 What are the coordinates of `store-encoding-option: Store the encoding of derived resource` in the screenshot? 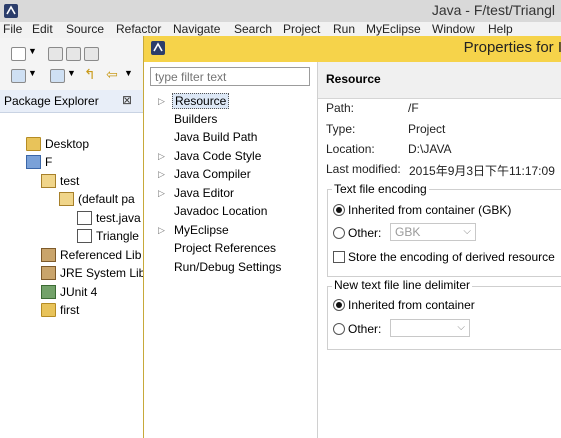 It's located at (444, 257).